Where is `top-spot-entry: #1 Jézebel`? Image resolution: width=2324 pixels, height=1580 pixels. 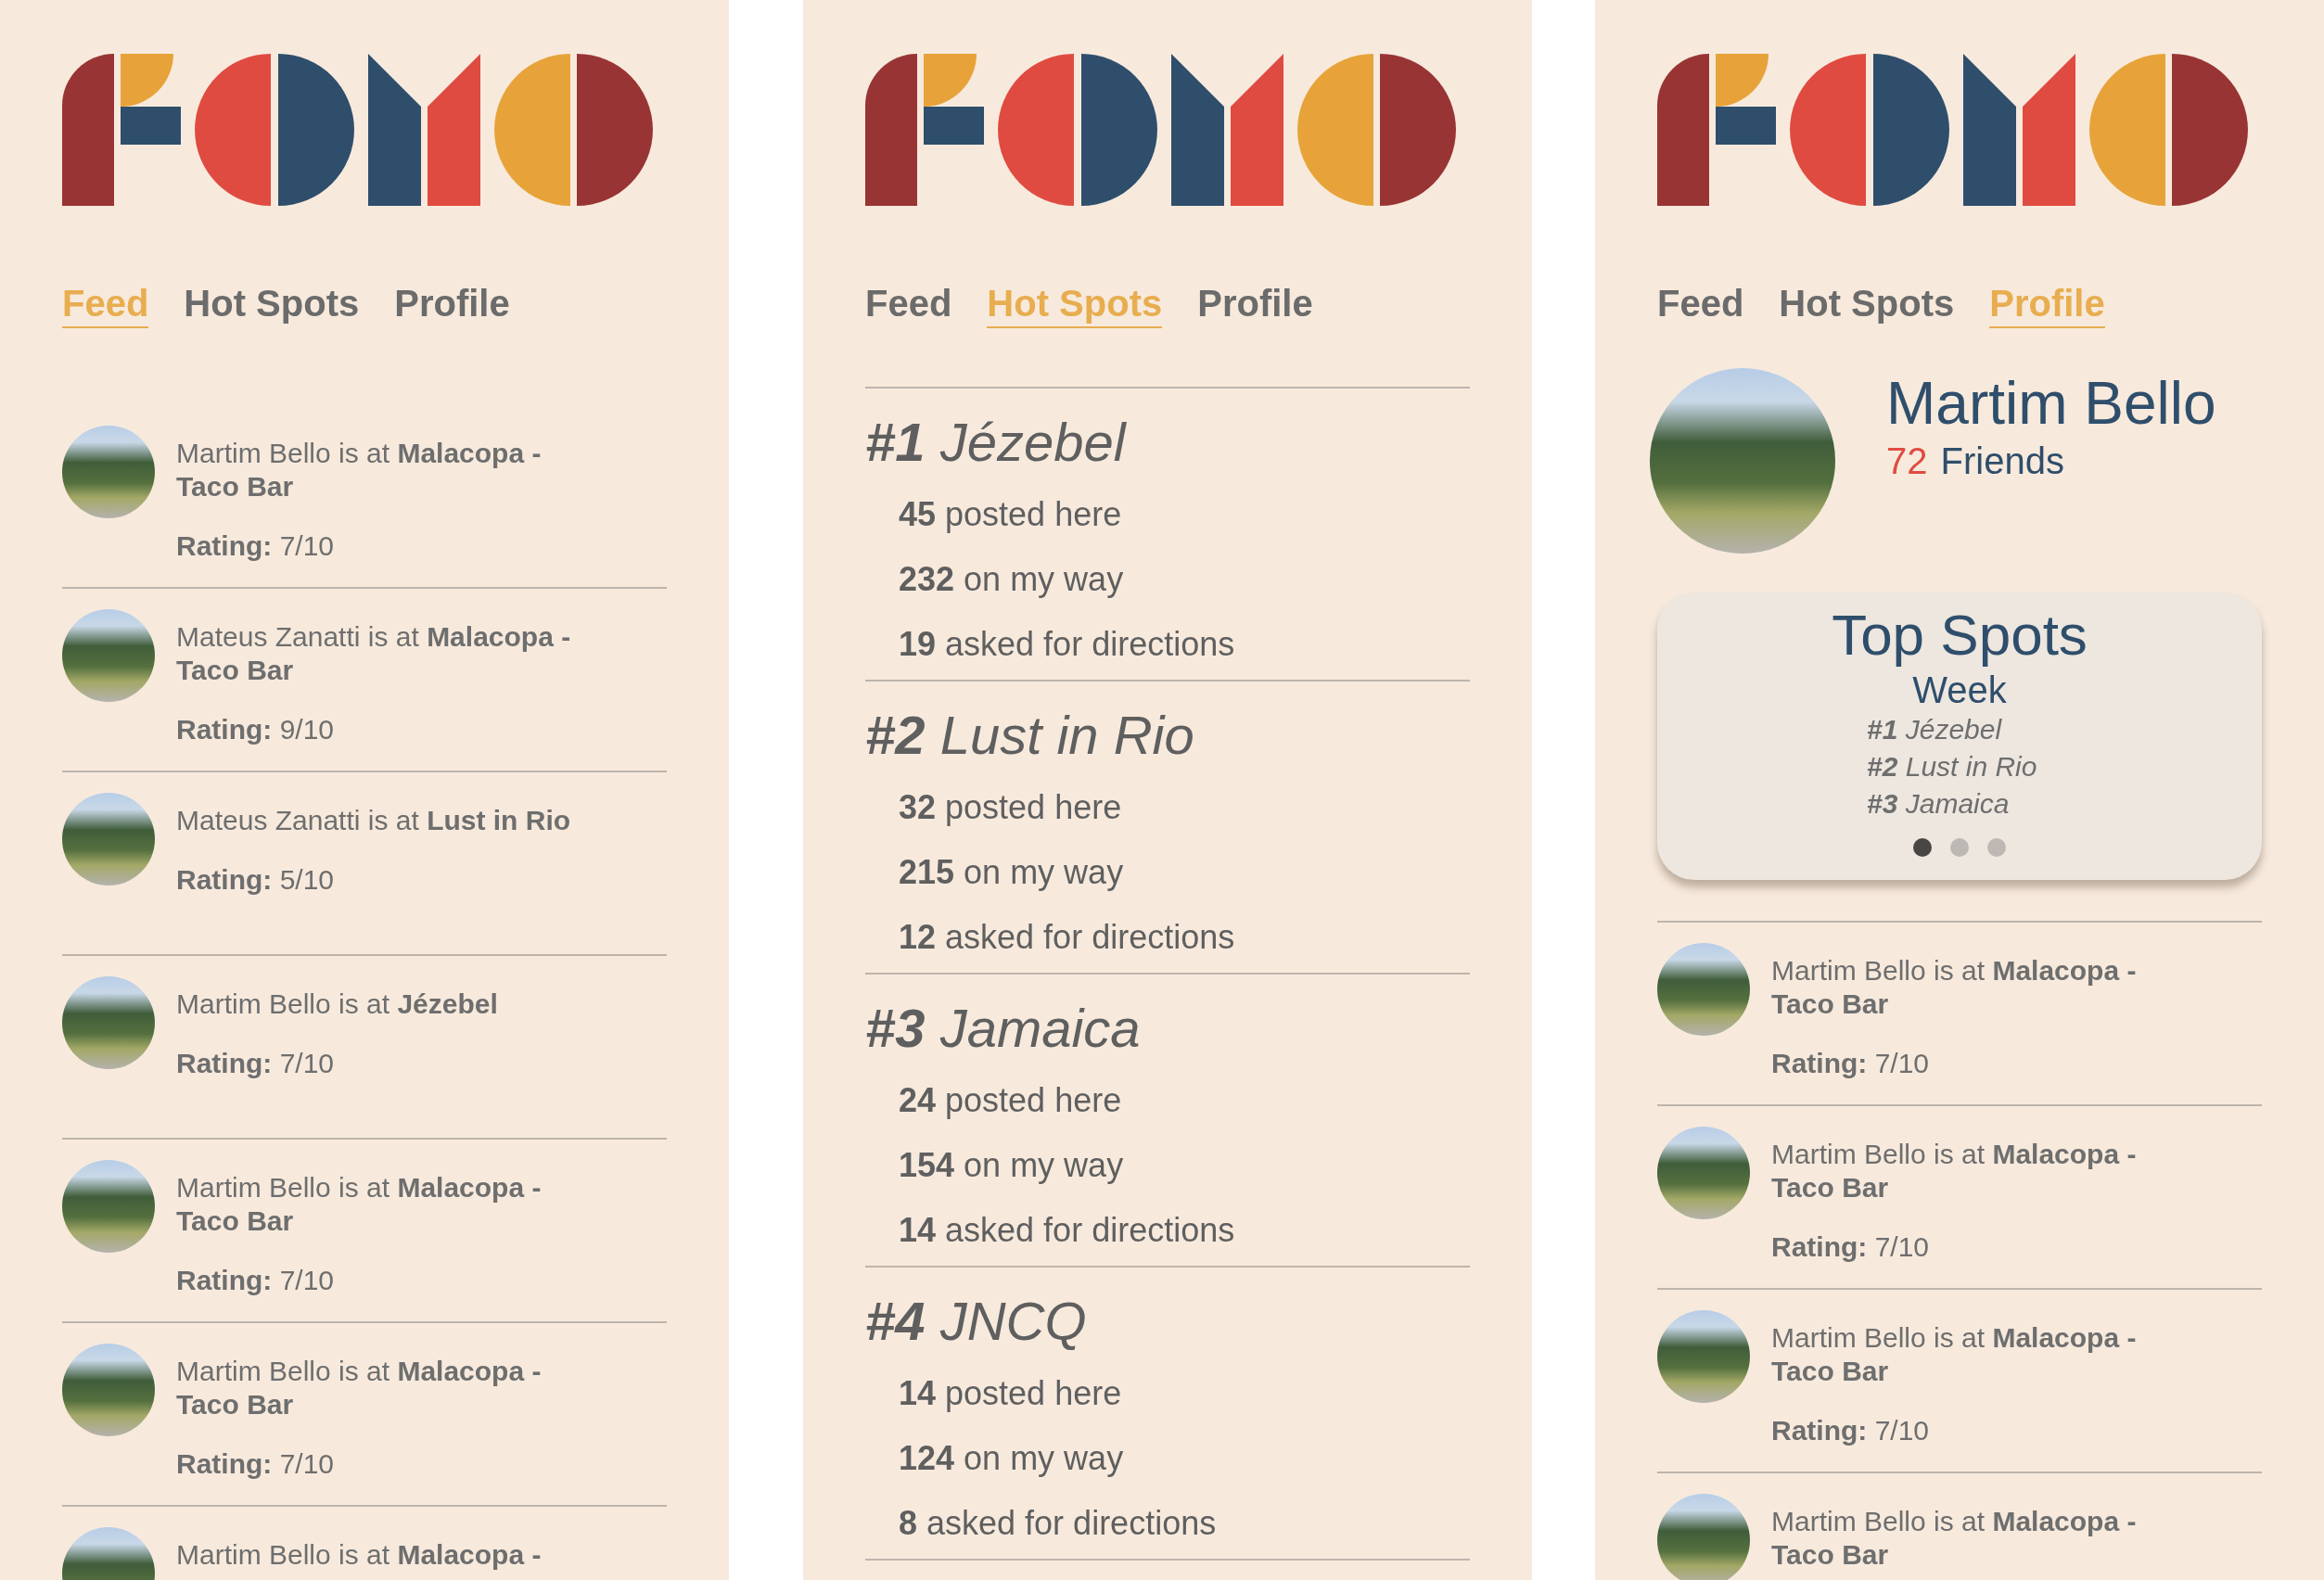 top-spot-entry: #1 Jézebel is located at coordinates (1935, 729).